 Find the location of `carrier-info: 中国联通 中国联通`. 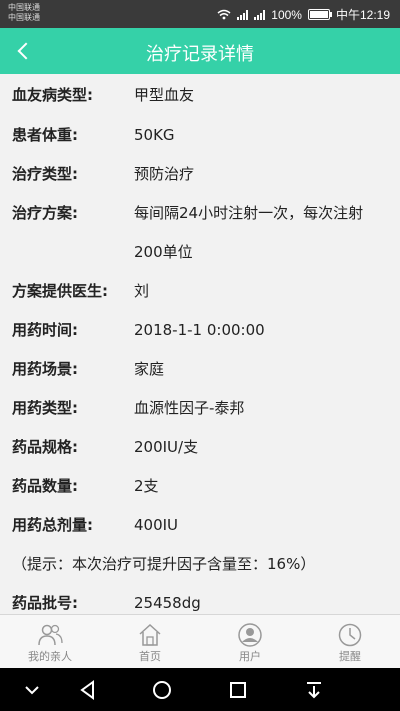

carrier-info: 中国联通 中国联通 is located at coordinates (24, 13).